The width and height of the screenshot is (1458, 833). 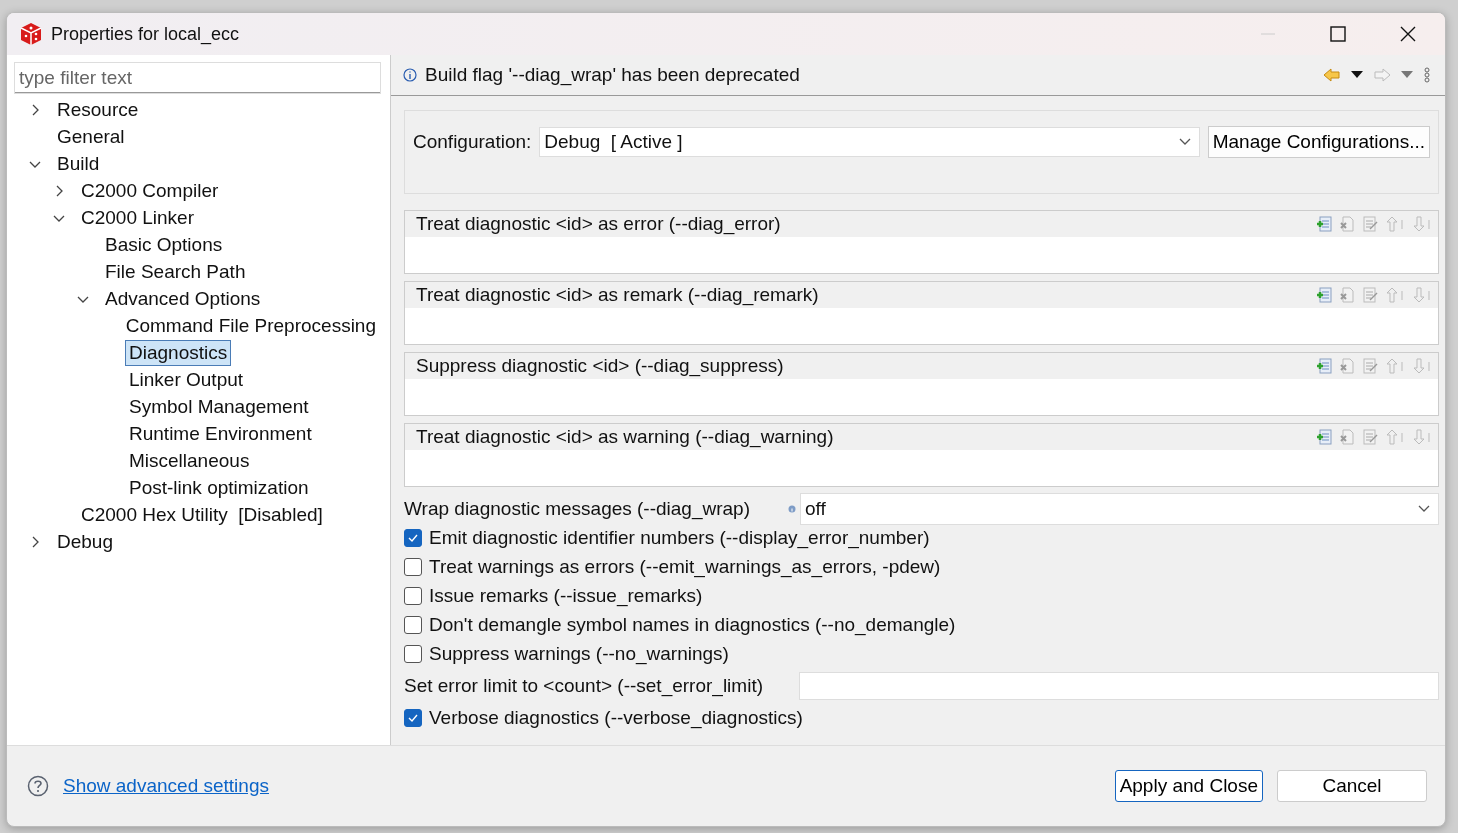 I want to click on checkbox-label: Issue remarks (--issue_remarks), so click(x=566, y=595).